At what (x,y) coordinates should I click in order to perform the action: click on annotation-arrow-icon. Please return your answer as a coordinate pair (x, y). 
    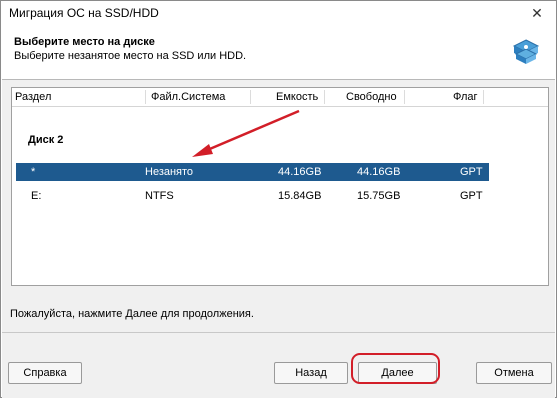
    Looking at the image, I should click on (246, 133).